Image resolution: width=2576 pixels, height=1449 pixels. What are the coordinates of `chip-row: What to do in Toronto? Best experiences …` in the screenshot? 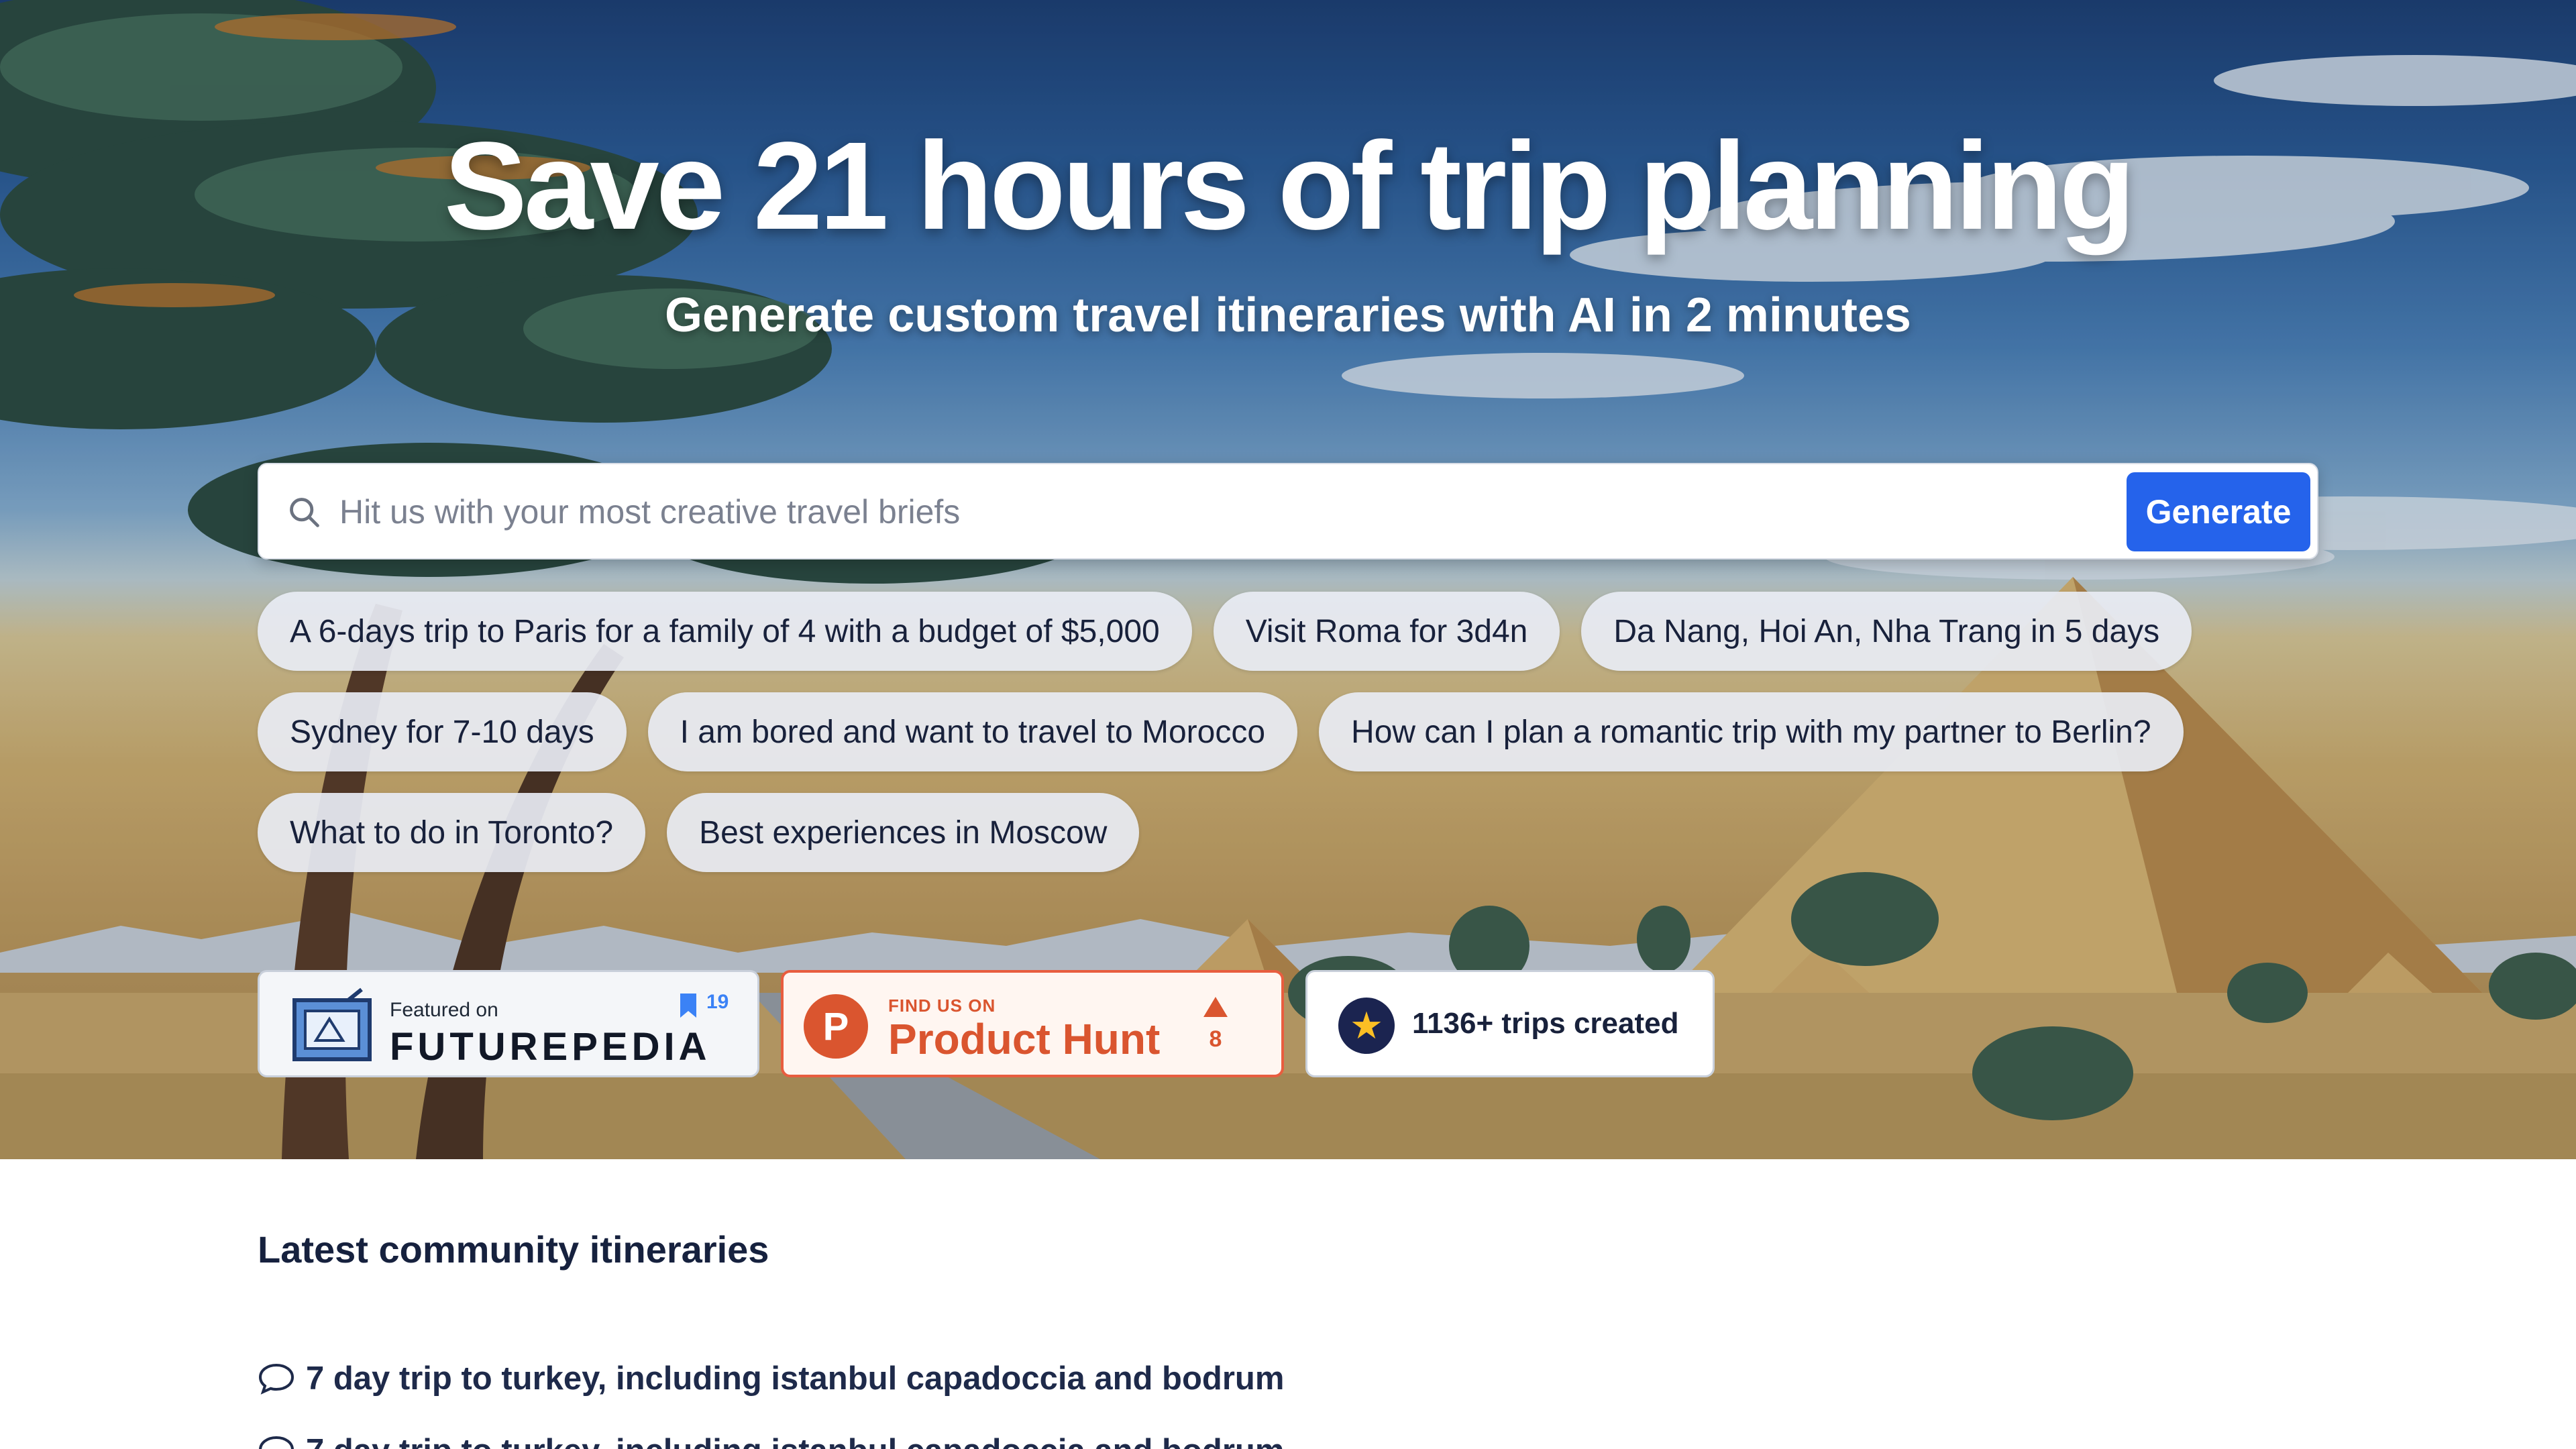 It's located at (1297, 832).